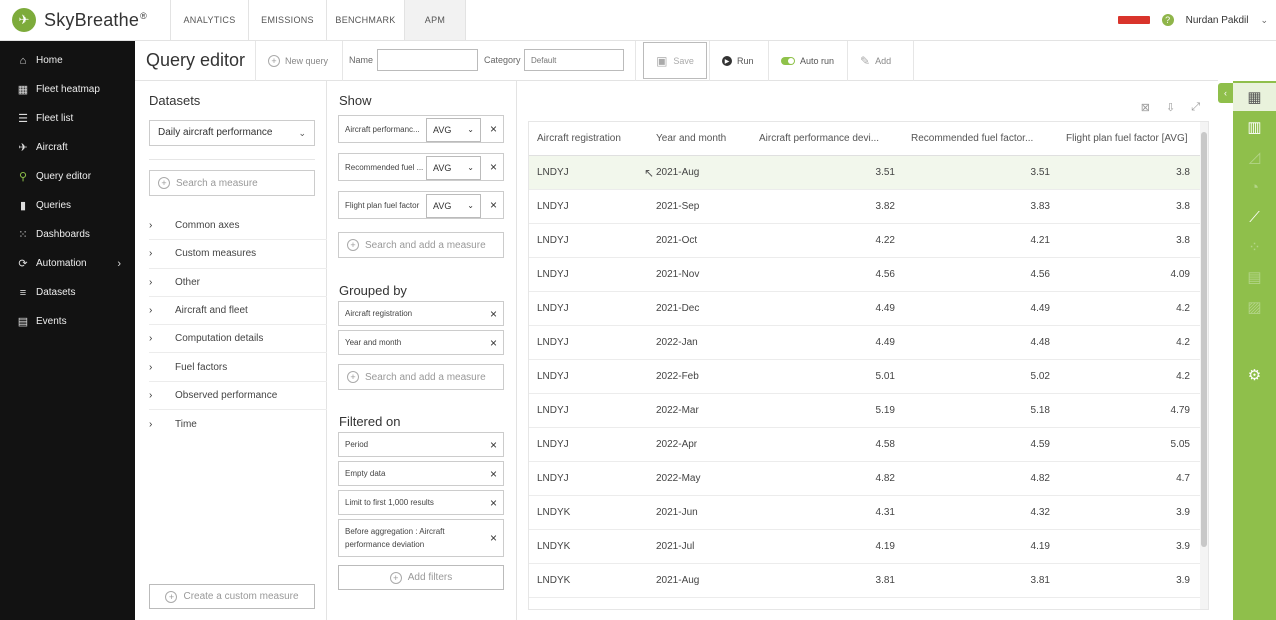 The image size is (1276, 620). I want to click on category-item: › Aircraft and fleet, so click(238, 311).